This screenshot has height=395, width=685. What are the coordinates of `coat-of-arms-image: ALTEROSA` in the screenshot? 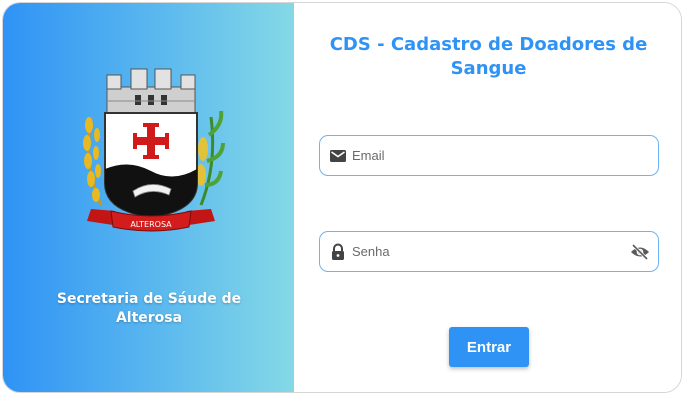 It's located at (154, 150).